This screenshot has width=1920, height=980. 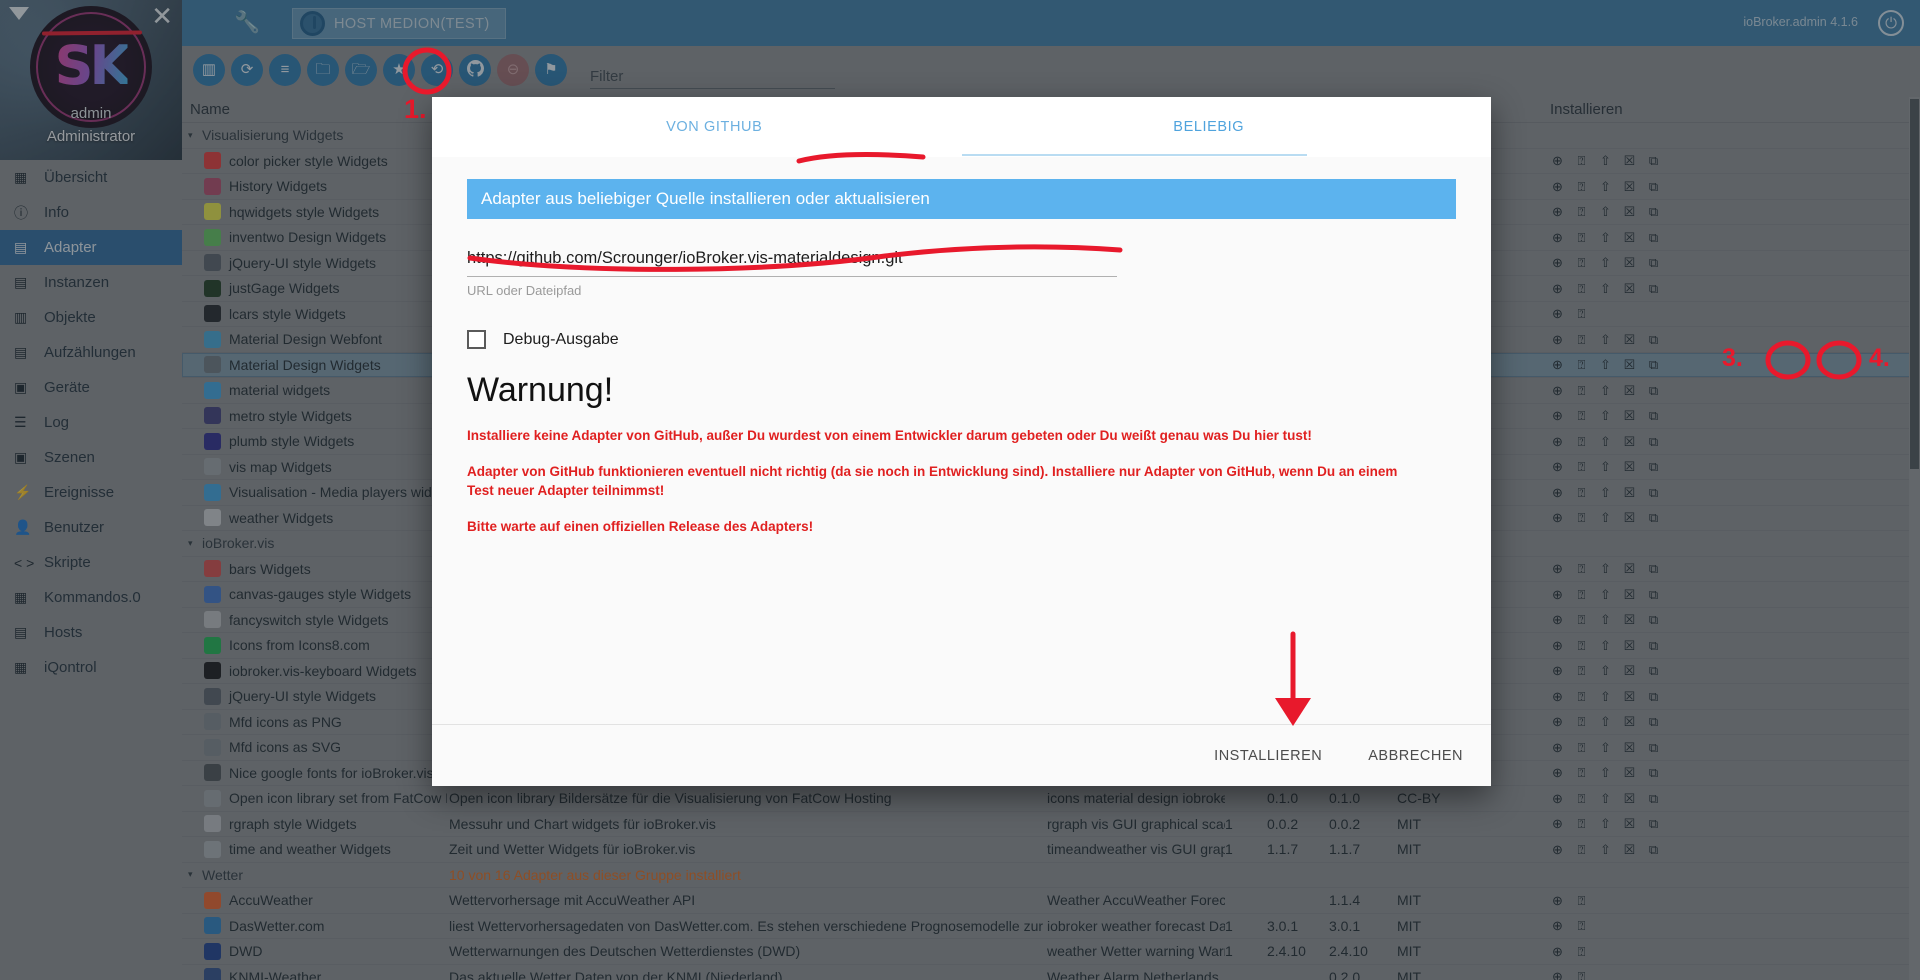 What do you see at coordinates (961, 755) in the screenshot?
I see `dialog-footer: INSTALLIEREN ABBRECHEN` at bounding box center [961, 755].